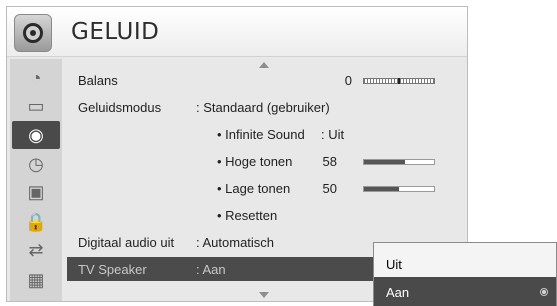  I want to click on option-aan: Aan, so click(465, 291).